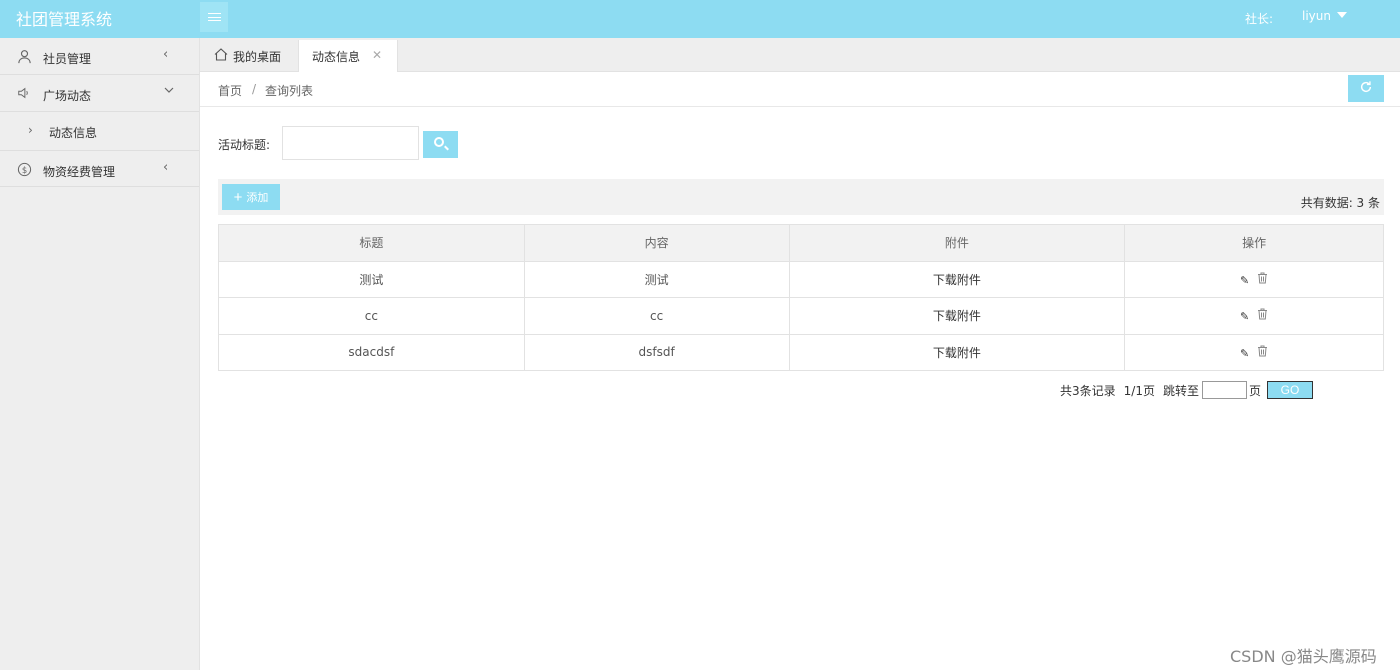  I want to click on hamburger-icon, so click(214, 17).